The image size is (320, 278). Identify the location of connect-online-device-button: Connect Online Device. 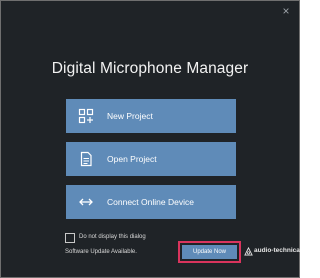
(151, 202).